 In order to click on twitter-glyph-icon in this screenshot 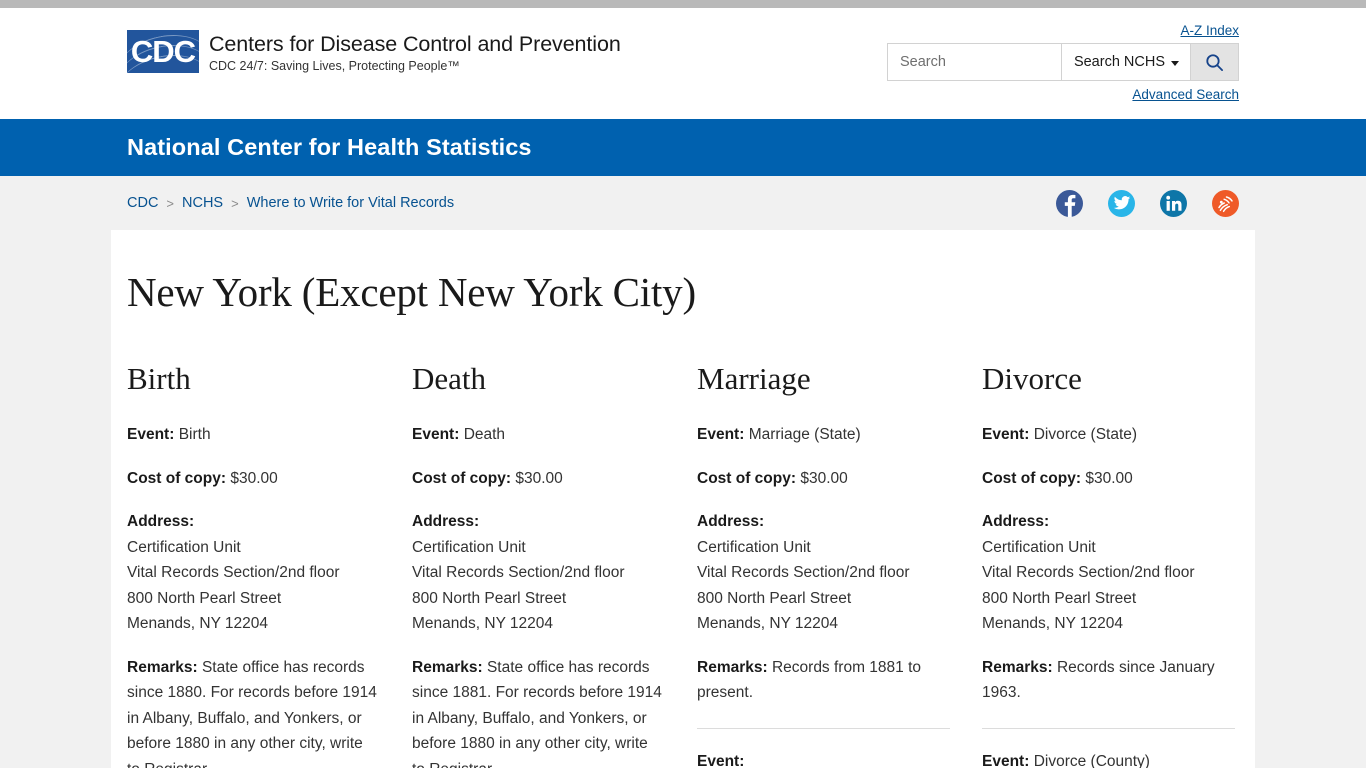, I will do `click(1121, 203)`.